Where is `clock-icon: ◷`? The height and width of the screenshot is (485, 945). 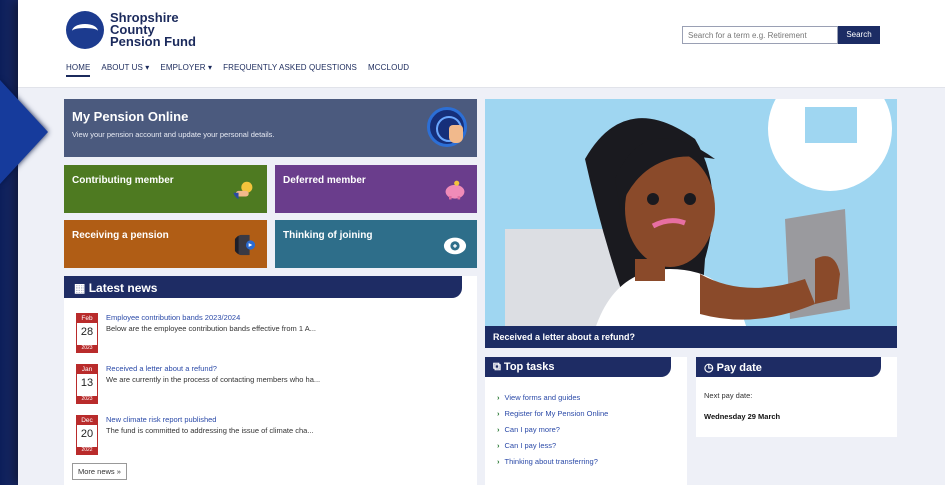
clock-icon: ◷ is located at coordinates (709, 368).